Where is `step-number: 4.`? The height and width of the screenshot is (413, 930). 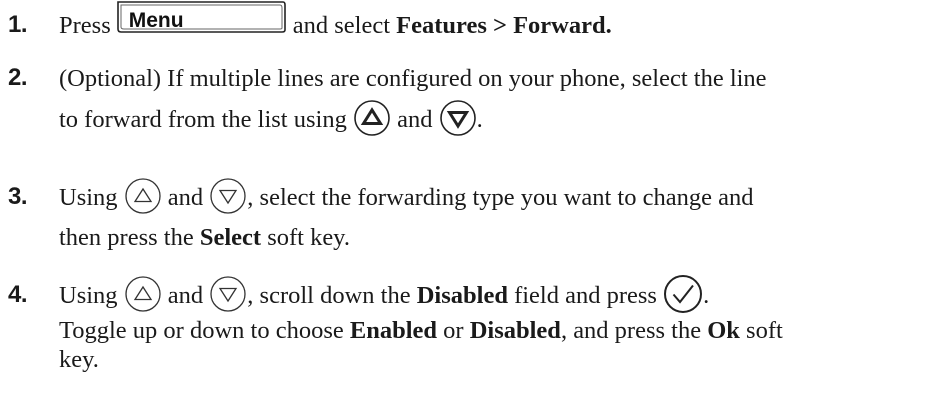
step-number: 4. is located at coordinates (18, 294).